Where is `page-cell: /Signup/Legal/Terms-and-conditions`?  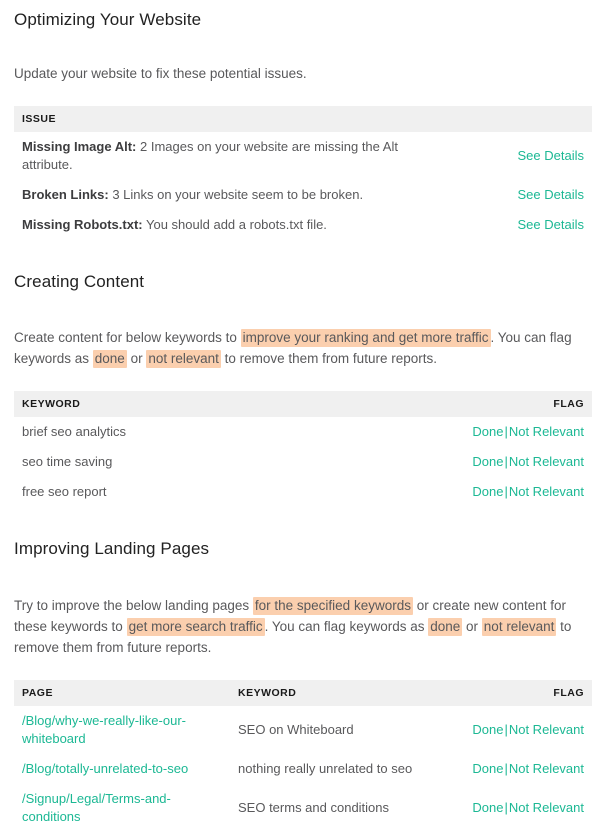 page-cell: /Signup/Legal/Terms-and-conditions is located at coordinates (122, 808).